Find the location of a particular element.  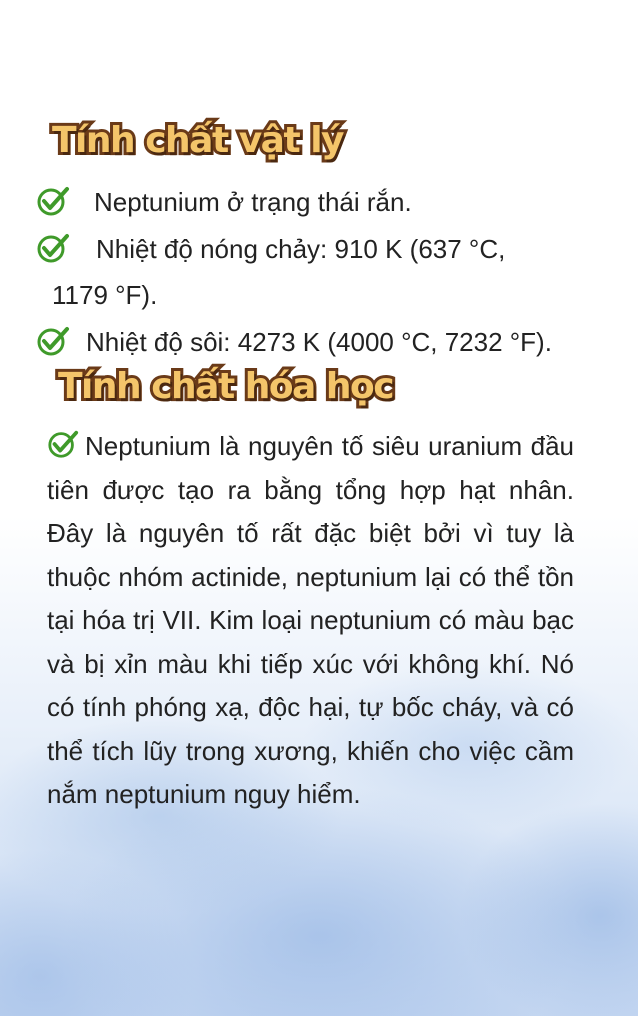

list-item-text: Nhiệt độ nóng chảy: 910 K (637 °C, is located at coordinates (301, 249).